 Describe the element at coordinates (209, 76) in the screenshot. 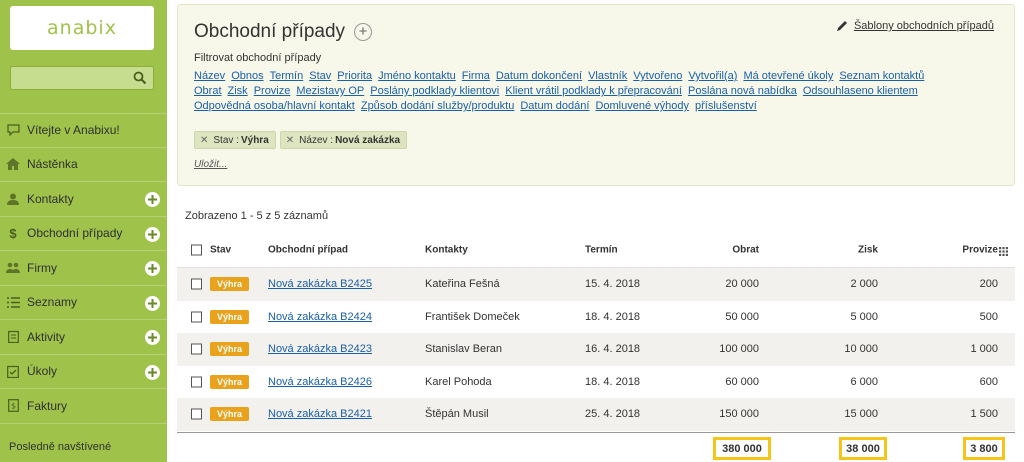

I see `filter-field-link: Název` at that location.